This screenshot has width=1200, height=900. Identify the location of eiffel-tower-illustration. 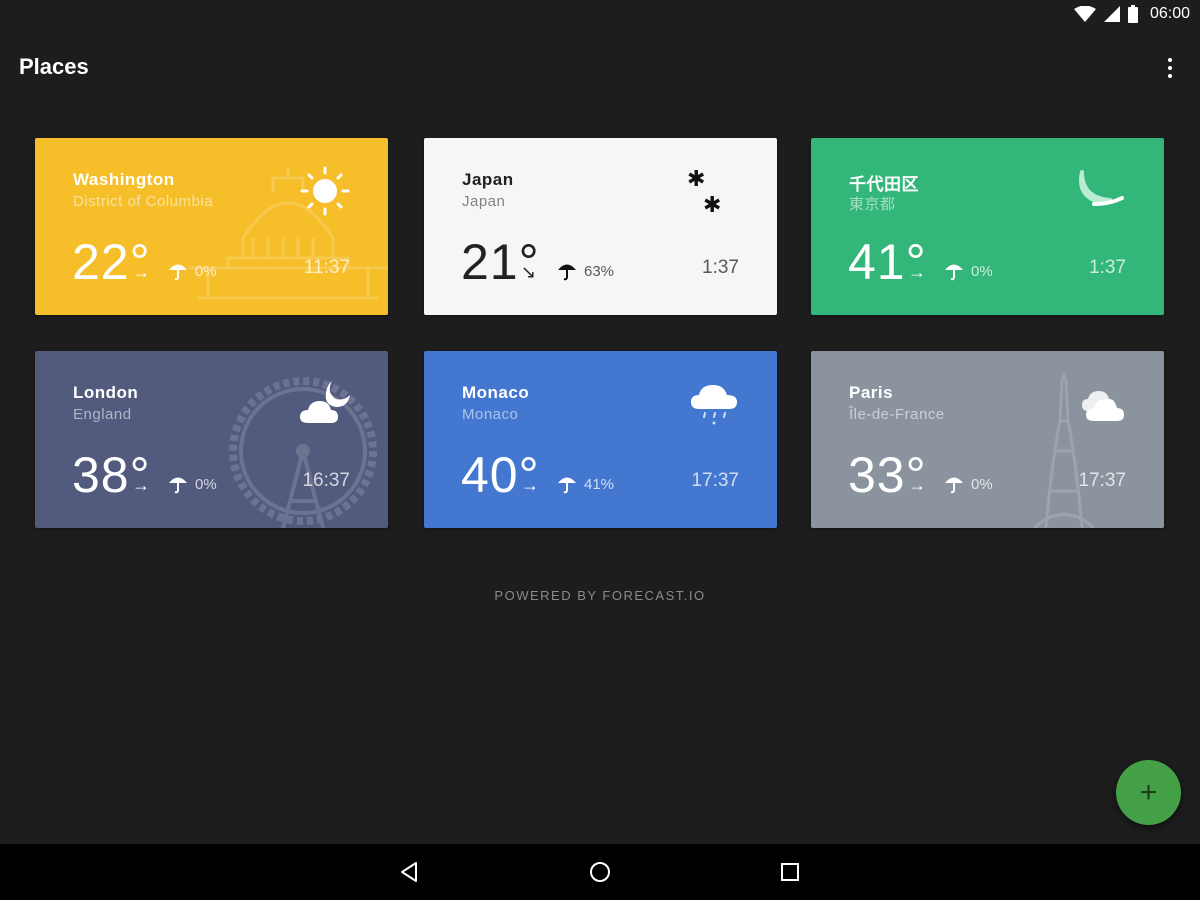
(1064, 449).